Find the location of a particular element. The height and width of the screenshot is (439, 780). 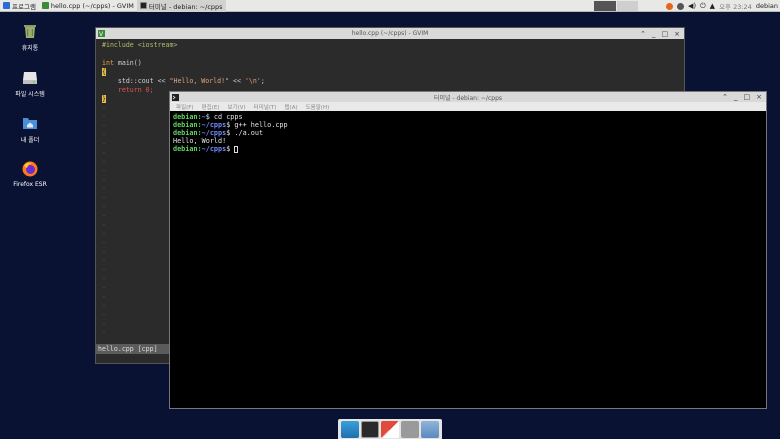

desktop-icon-home: 내 폴더 is located at coordinates (30, 129).